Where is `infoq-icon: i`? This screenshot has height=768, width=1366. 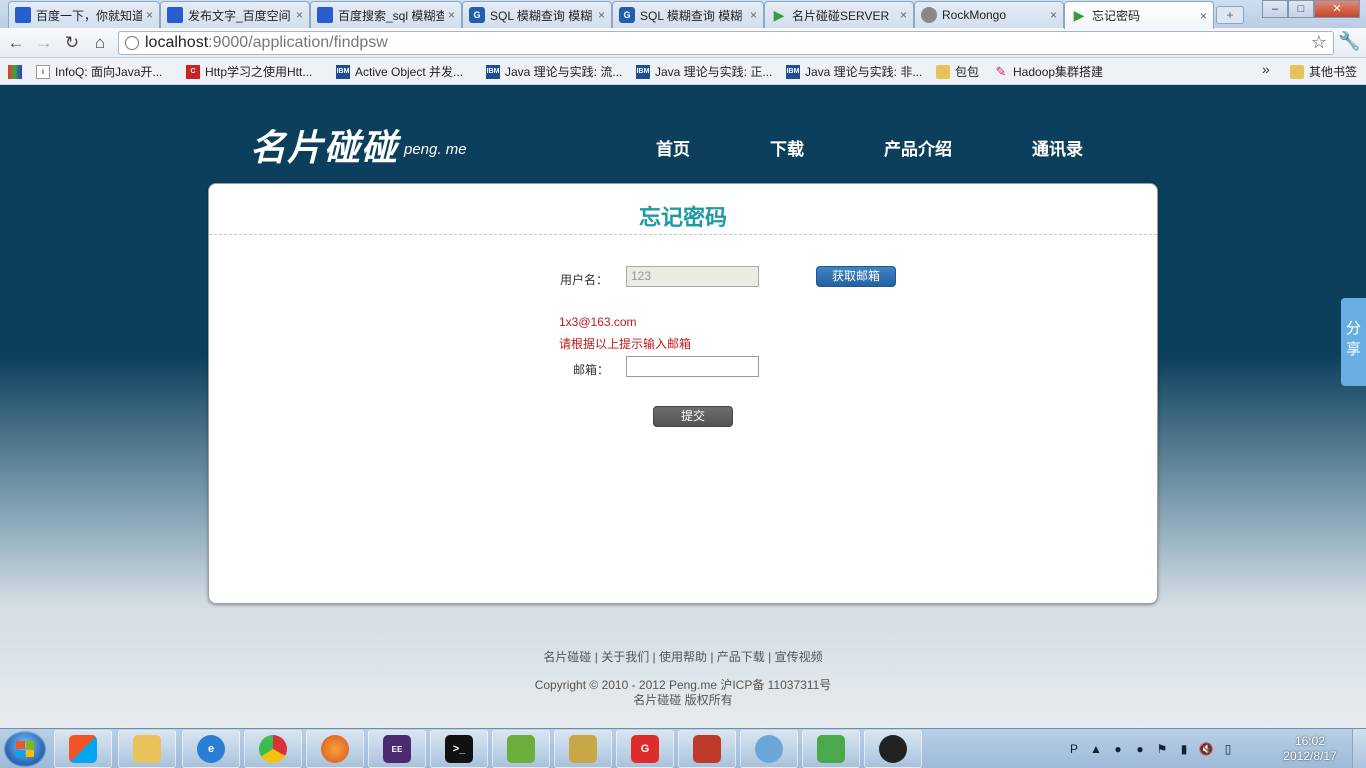 infoq-icon: i is located at coordinates (43, 71).